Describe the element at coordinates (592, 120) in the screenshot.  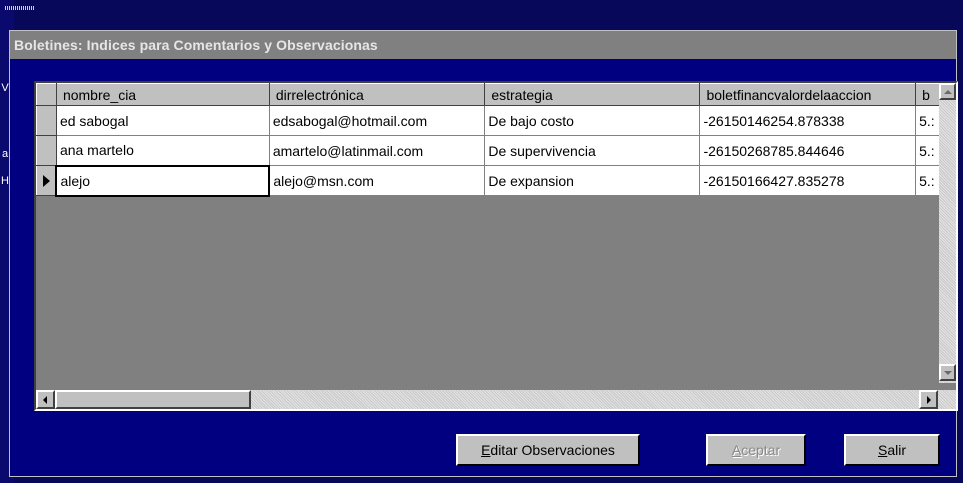
I see `cell-estrategia: De bajo costo` at that location.